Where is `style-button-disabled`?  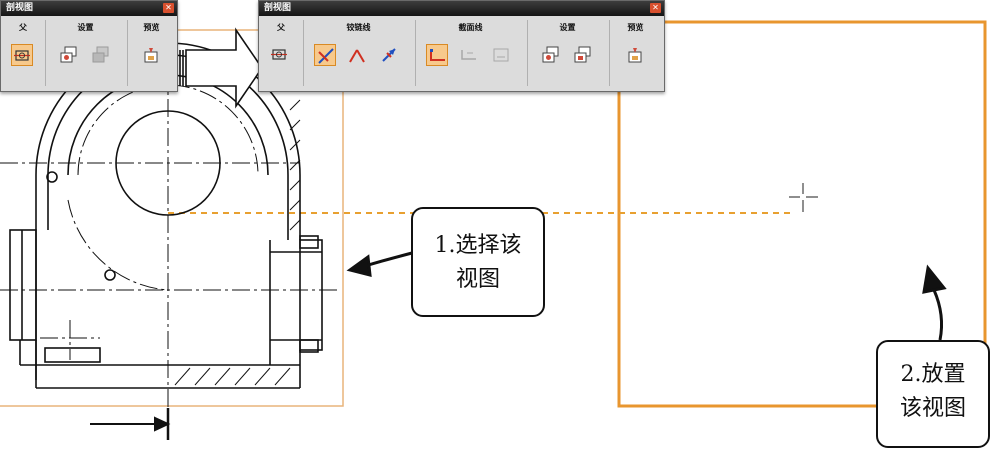 style-button-disabled is located at coordinates (101, 55).